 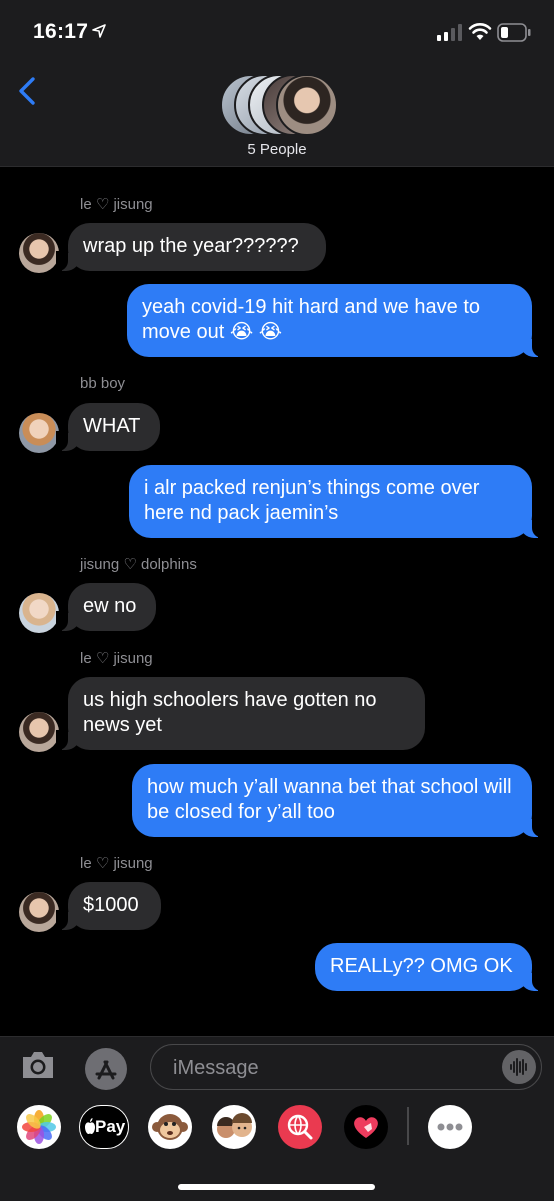 I want to click on sender-name: bb boy, so click(x=103, y=383).